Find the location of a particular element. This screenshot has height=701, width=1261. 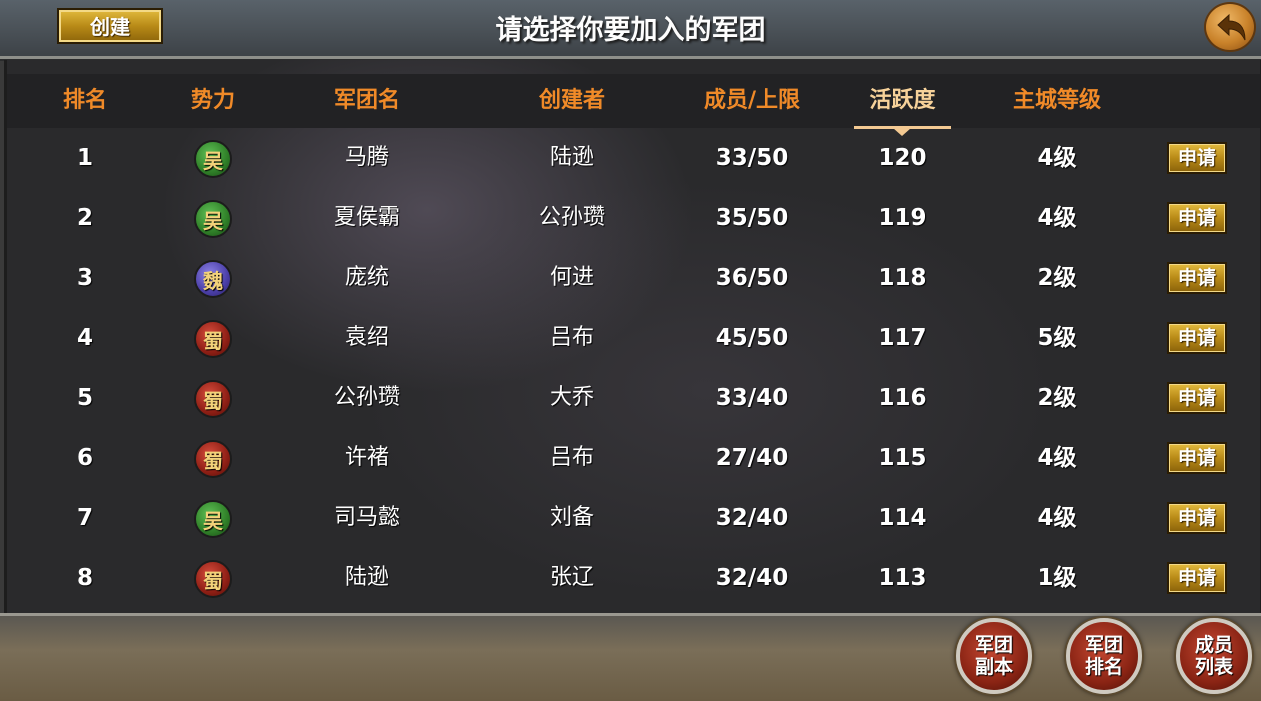

table-row: 4 袁绍 吕布 45/50 117 5级 蜀 申请 is located at coordinates (633, 338).